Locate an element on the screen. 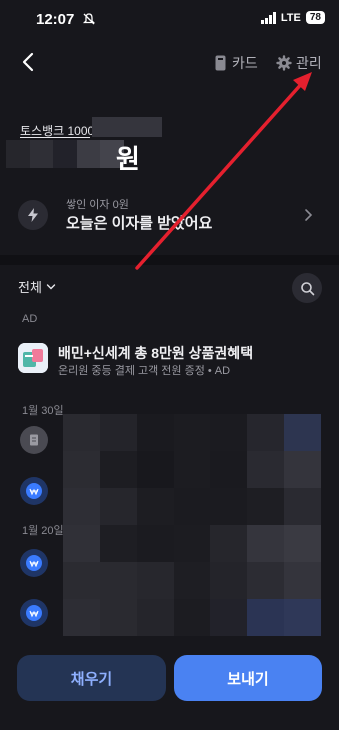  network-type: LTE is located at coordinates (290, 17).